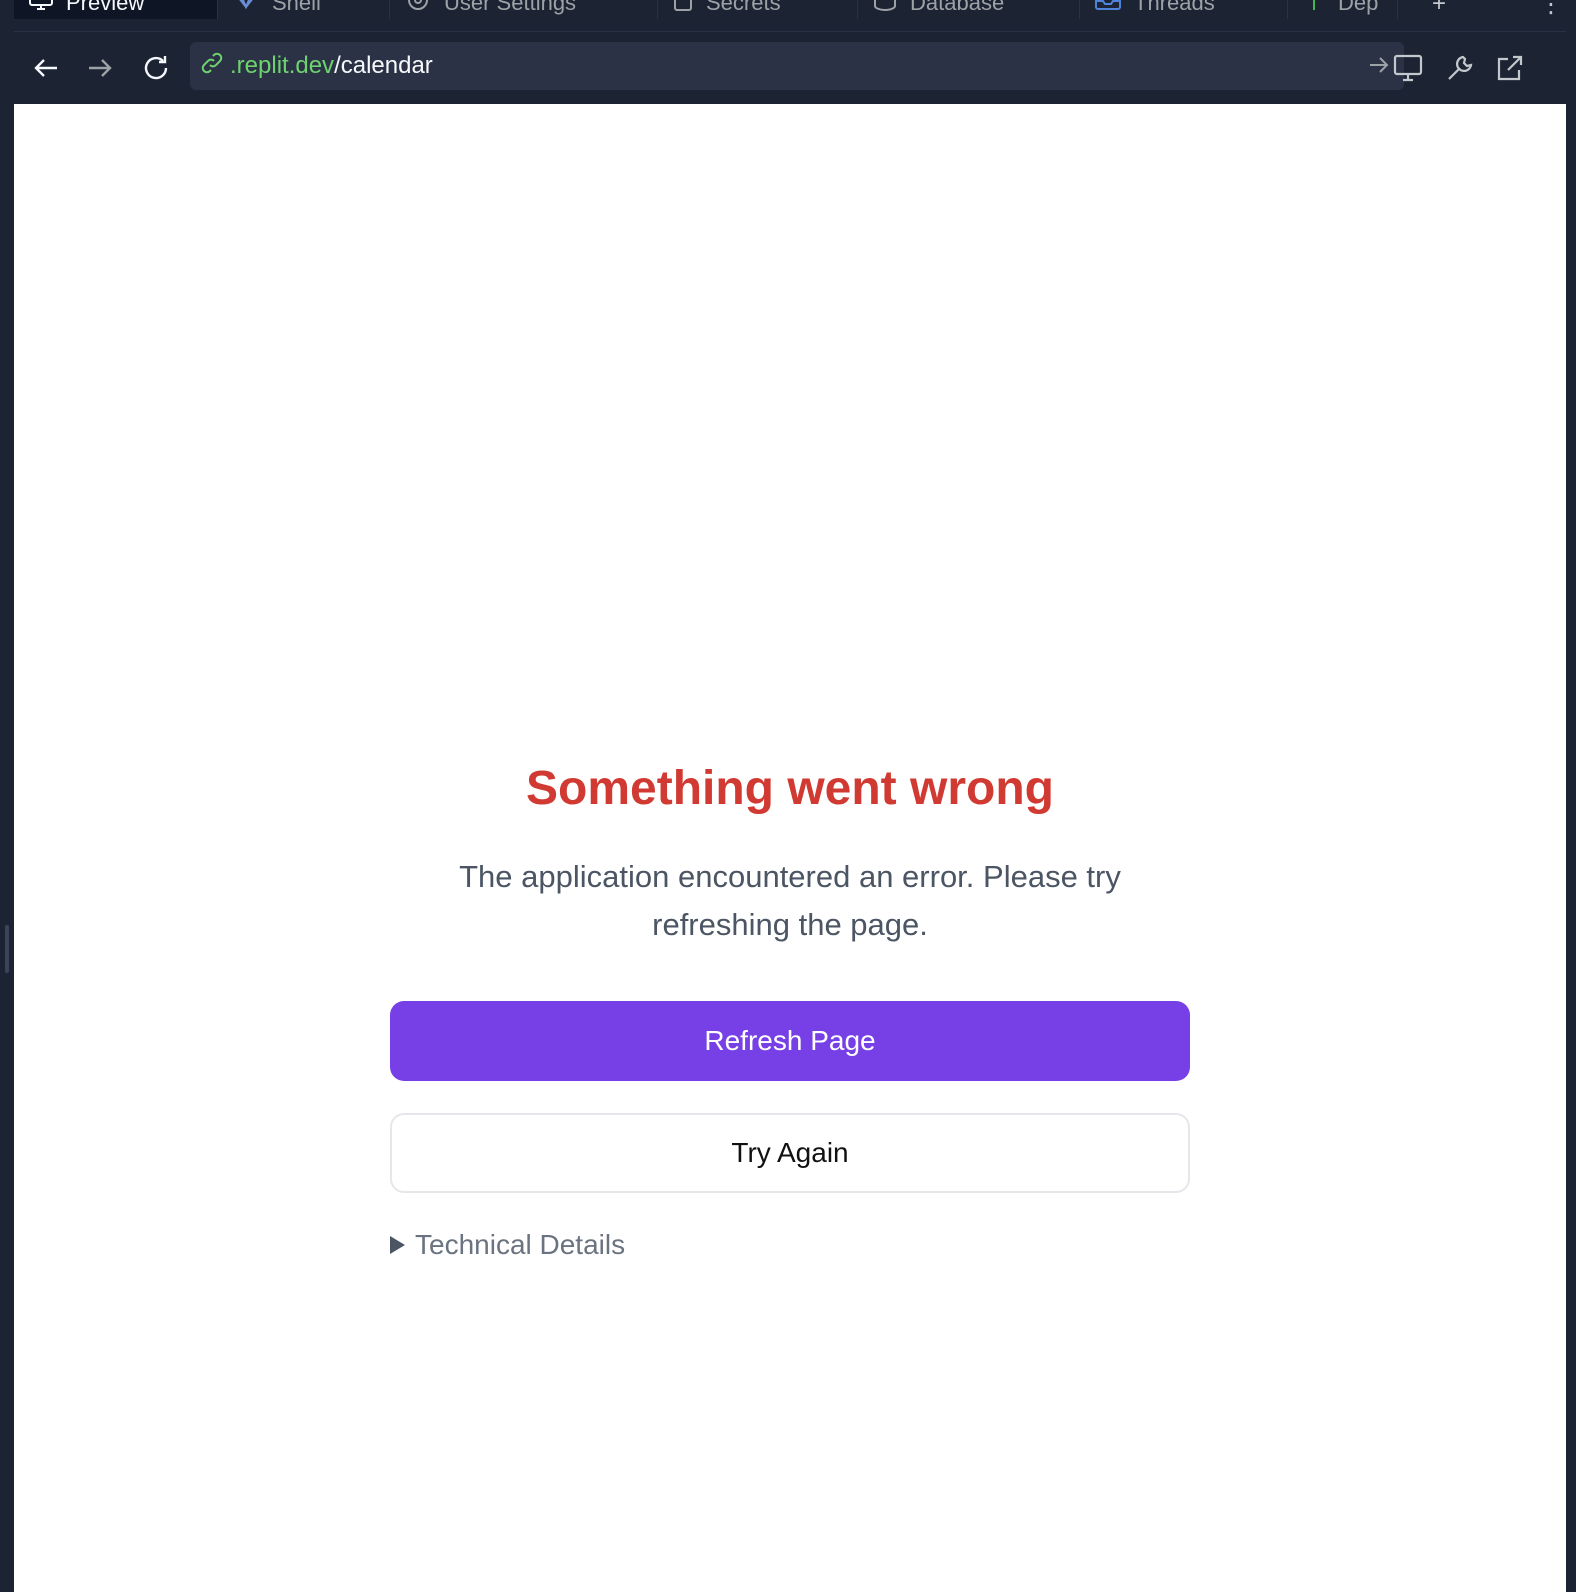  Describe the element at coordinates (100, 68) in the screenshot. I see `forward-arrow-icon` at that location.